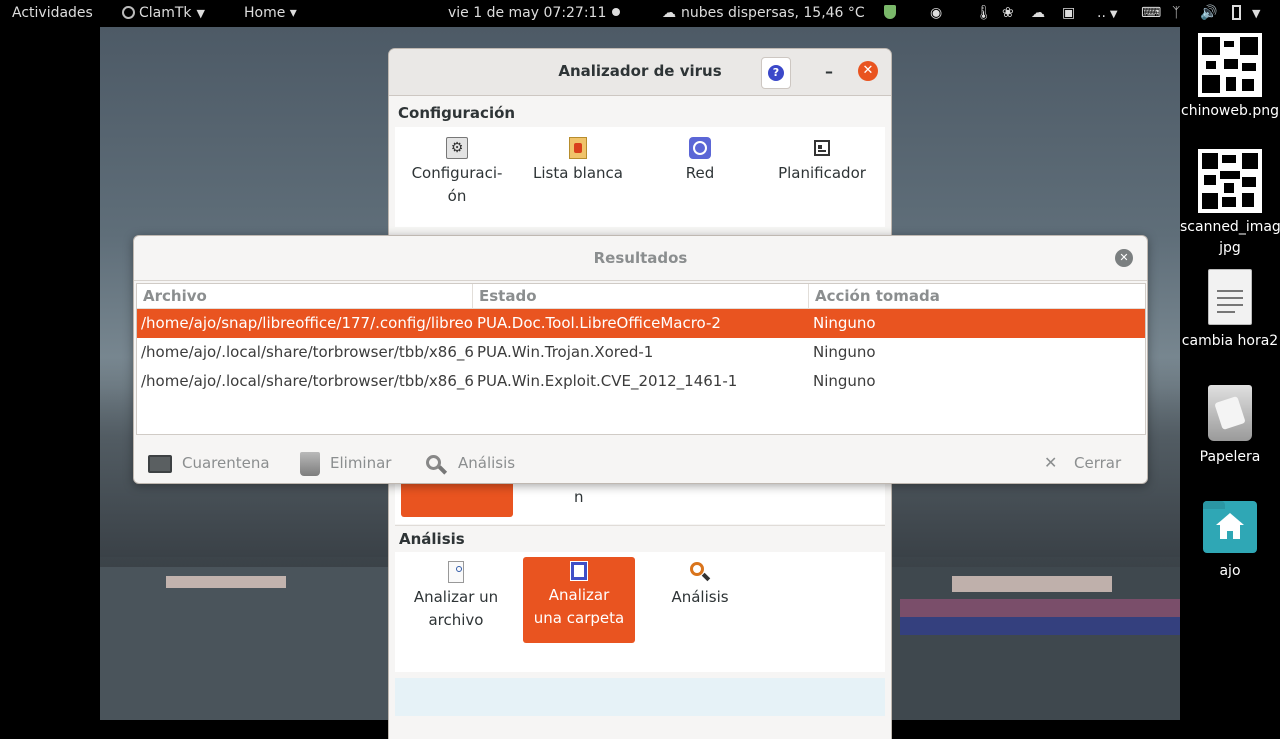 The width and height of the screenshot is (1280, 739). Describe the element at coordinates (1040, 608) in the screenshot. I see `wallpaper-banner-right` at that location.